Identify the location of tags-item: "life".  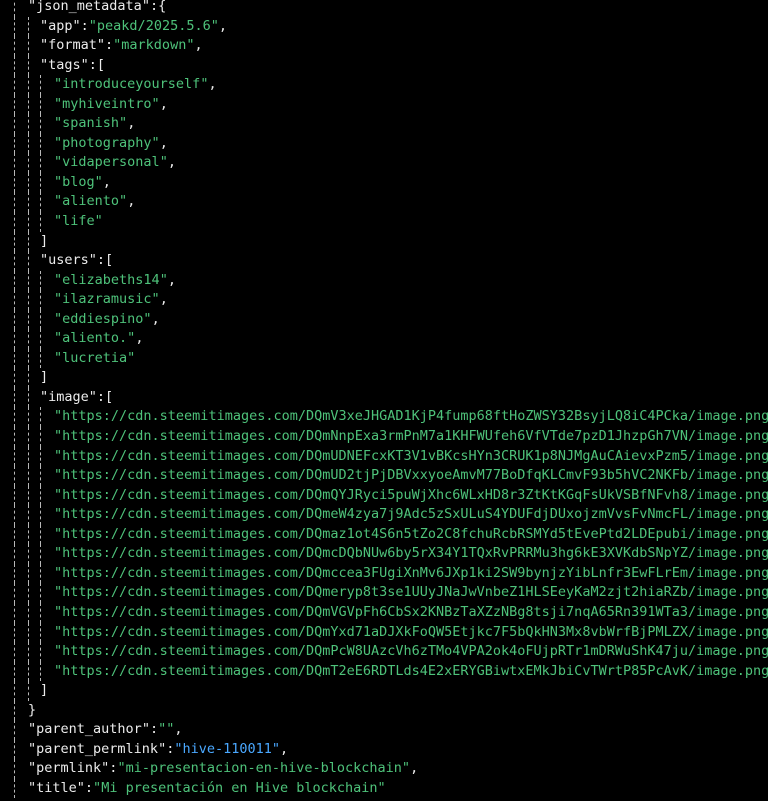
(384, 222).